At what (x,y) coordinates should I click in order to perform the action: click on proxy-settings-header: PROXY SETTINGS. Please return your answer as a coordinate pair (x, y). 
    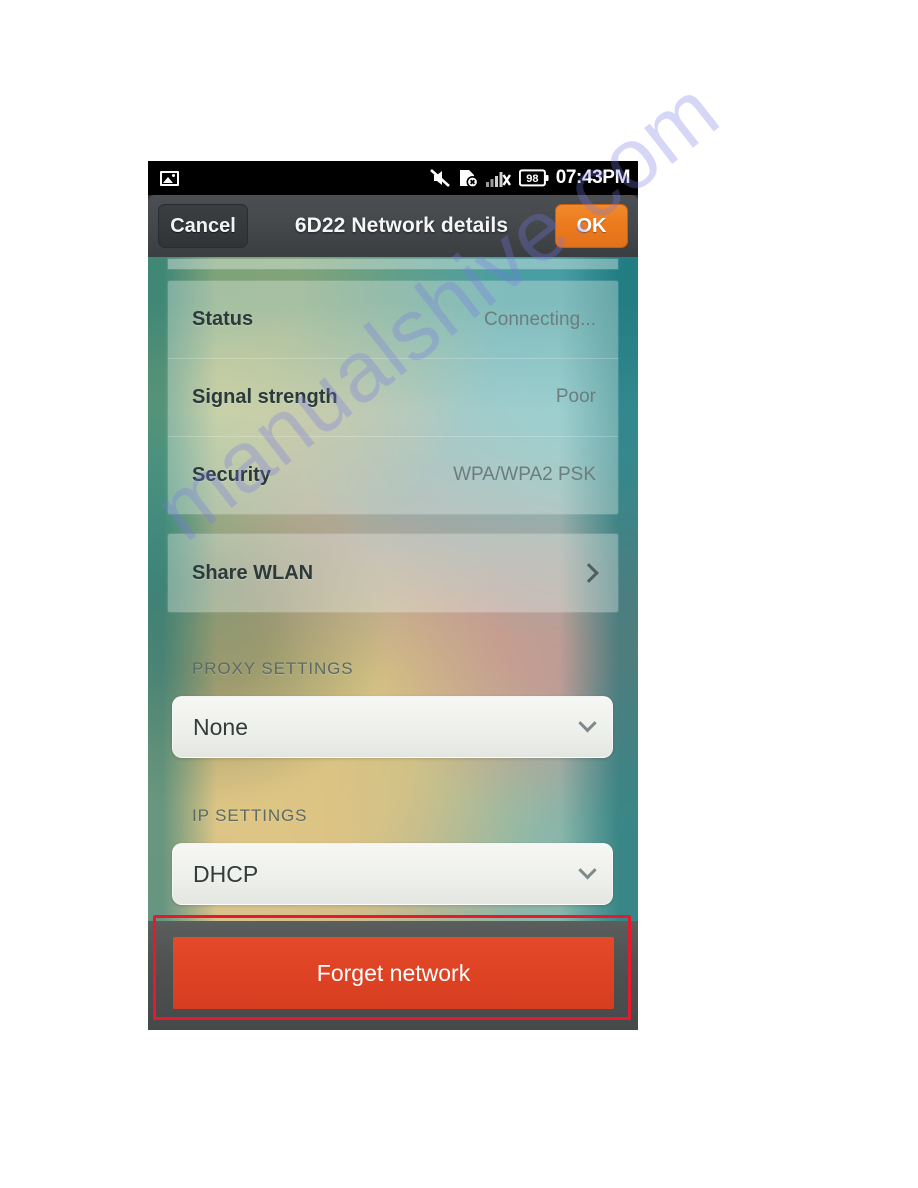
    Looking at the image, I should click on (273, 668).